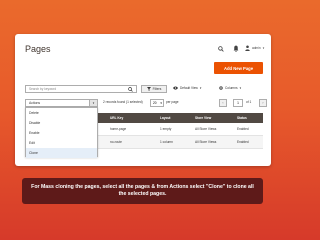 The width and height of the screenshot is (320, 240). What do you see at coordinates (116, 142) in the screenshot?
I see `cell-url-key: no-route` at bounding box center [116, 142].